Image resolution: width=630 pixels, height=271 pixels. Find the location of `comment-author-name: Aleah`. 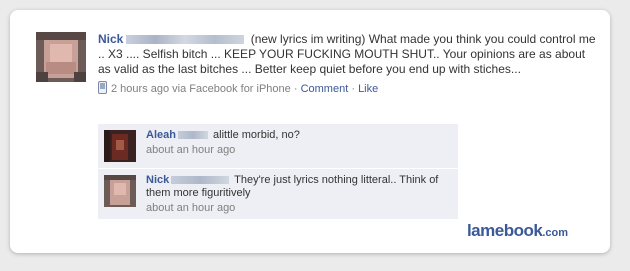

comment-author-name: Aleah is located at coordinates (161, 135).